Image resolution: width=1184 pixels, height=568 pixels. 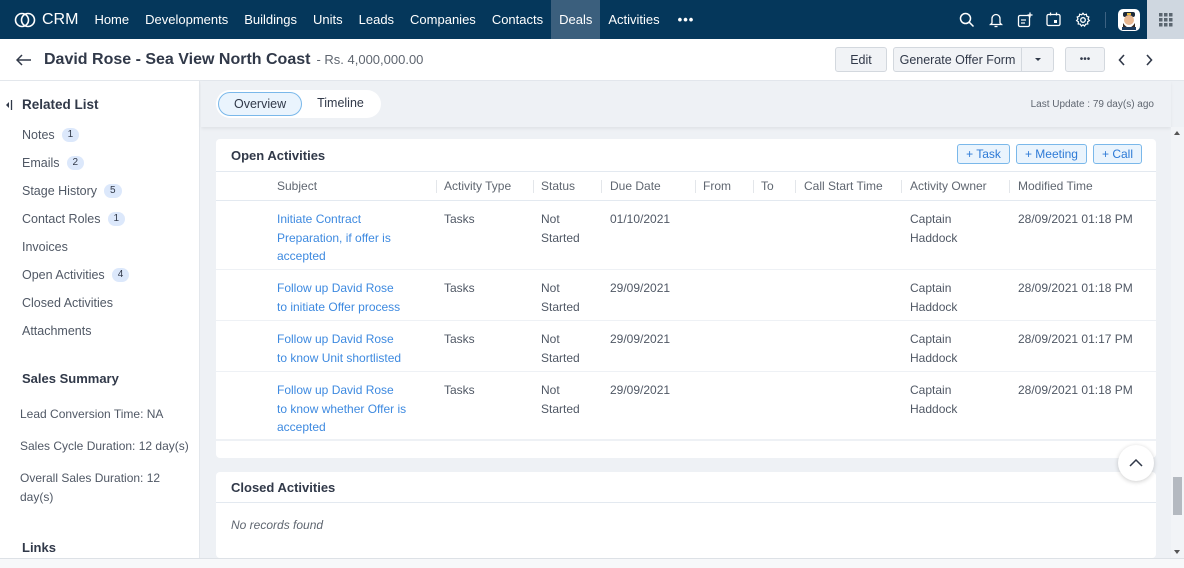 I want to click on add-note-icon, so click(x=1024, y=19).